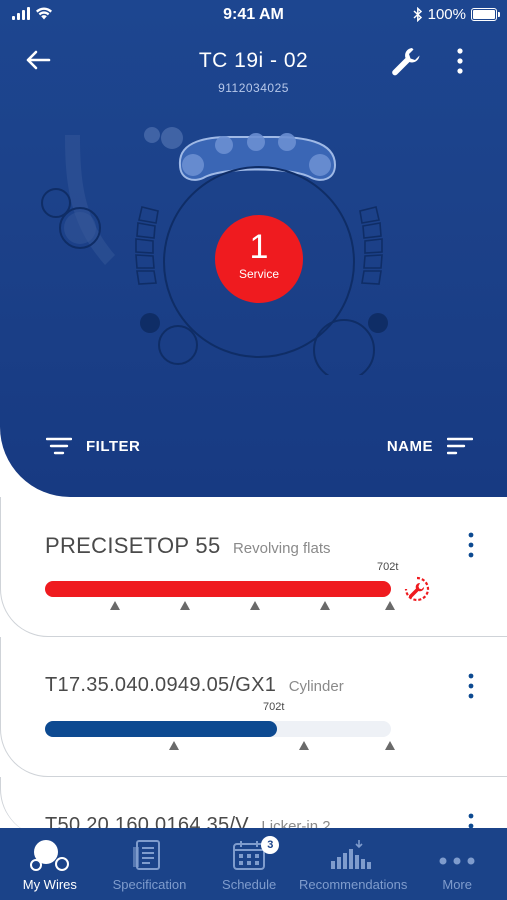  What do you see at coordinates (113, 446) in the screenshot?
I see `filter-label: FILTER` at bounding box center [113, 446].